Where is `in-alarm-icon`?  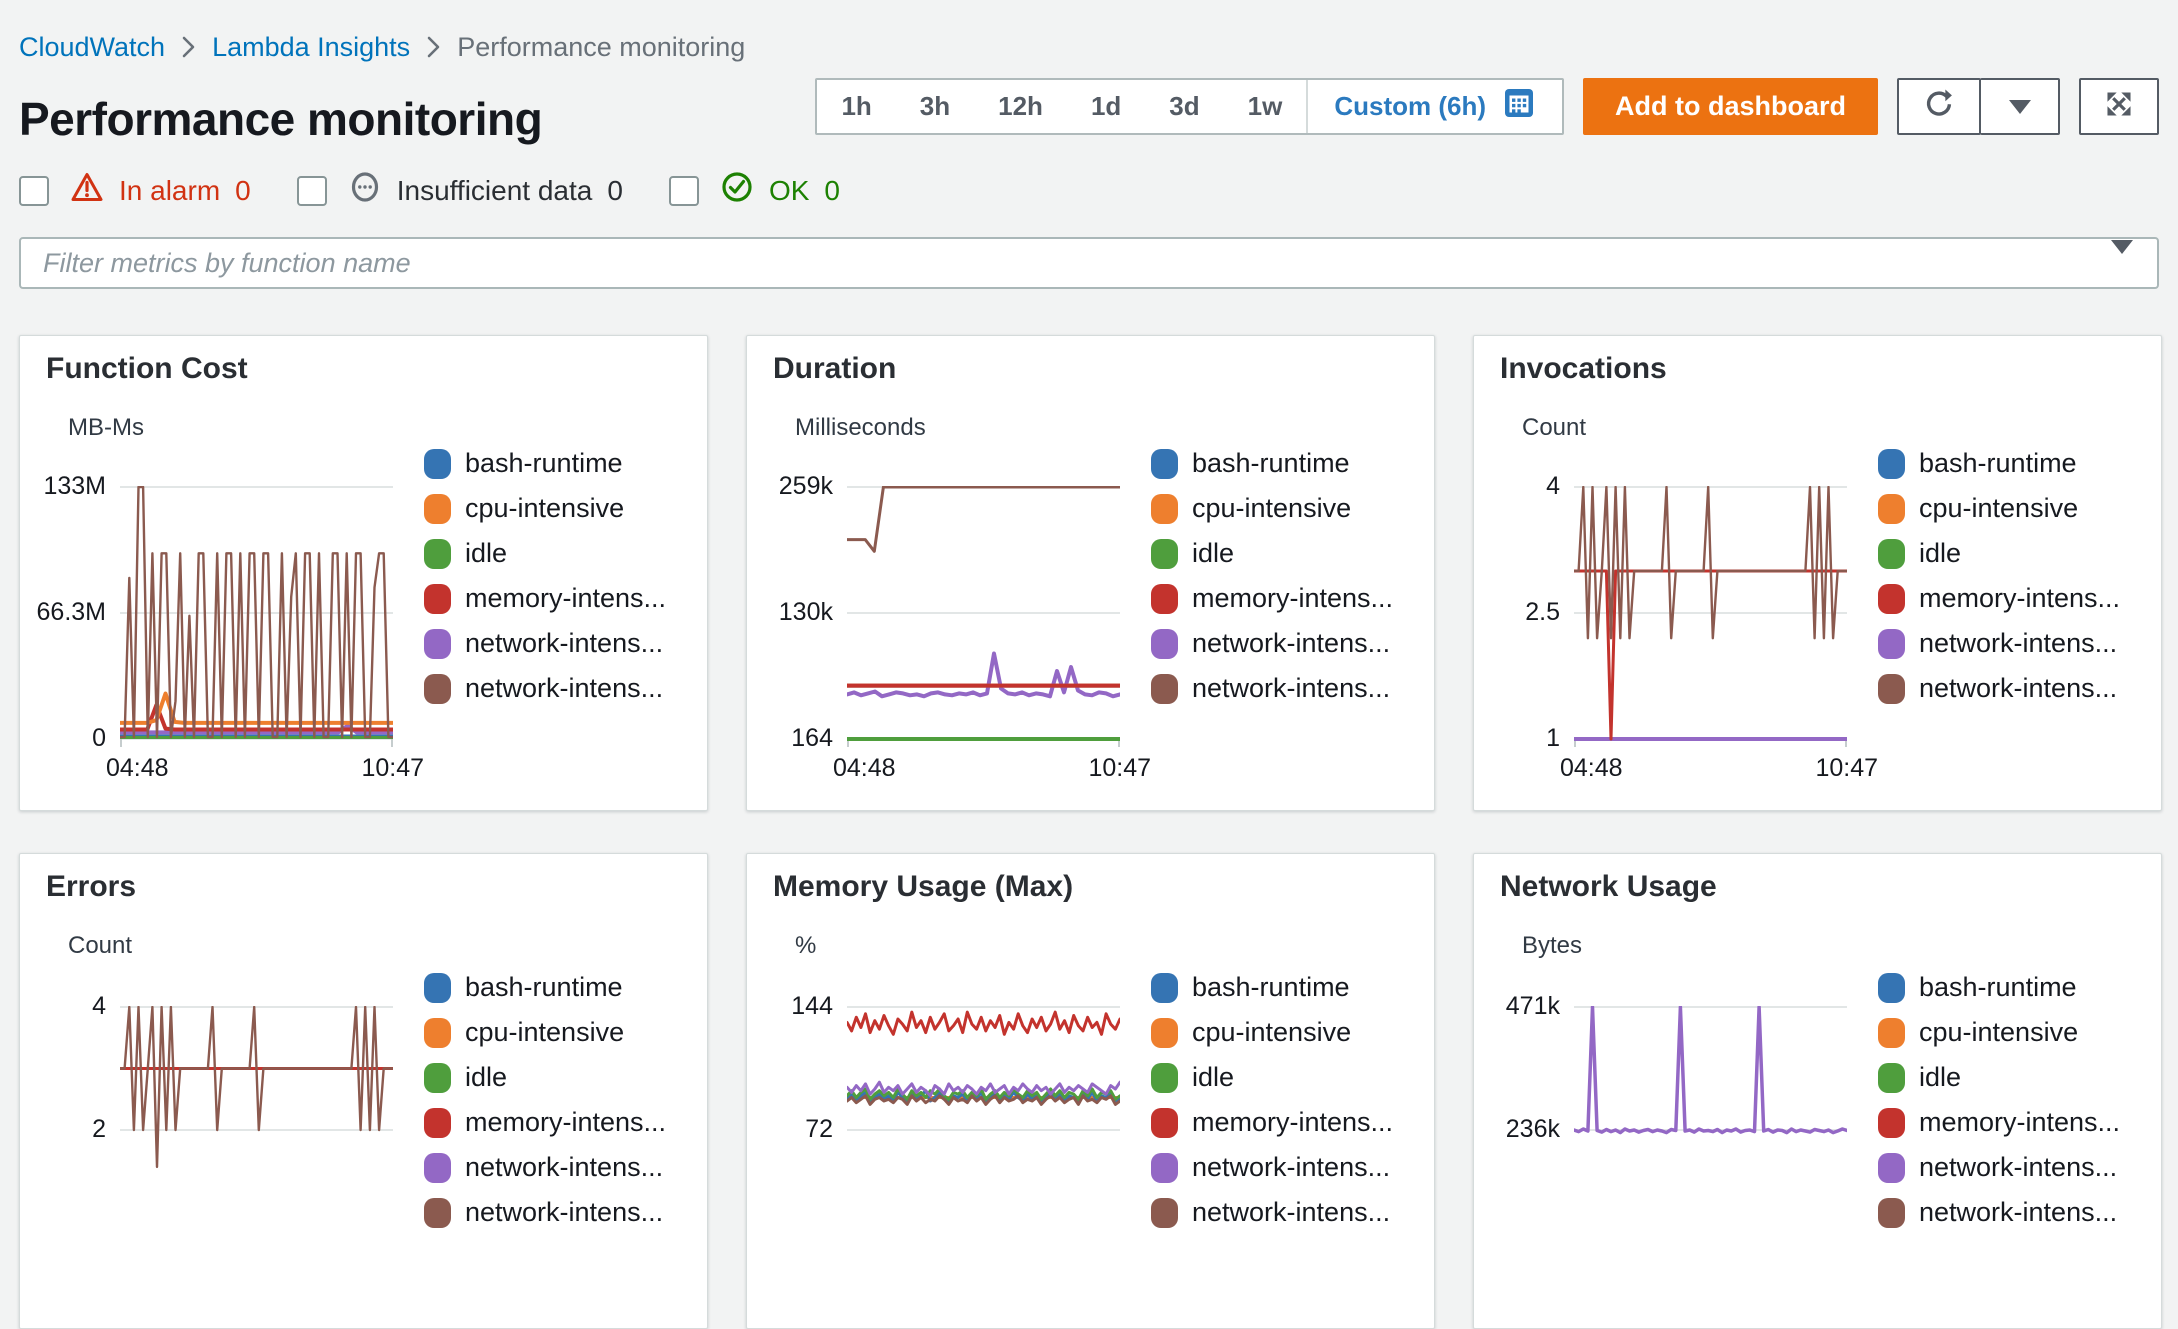
in-alarm-icon is located at coordinates (87, 190).